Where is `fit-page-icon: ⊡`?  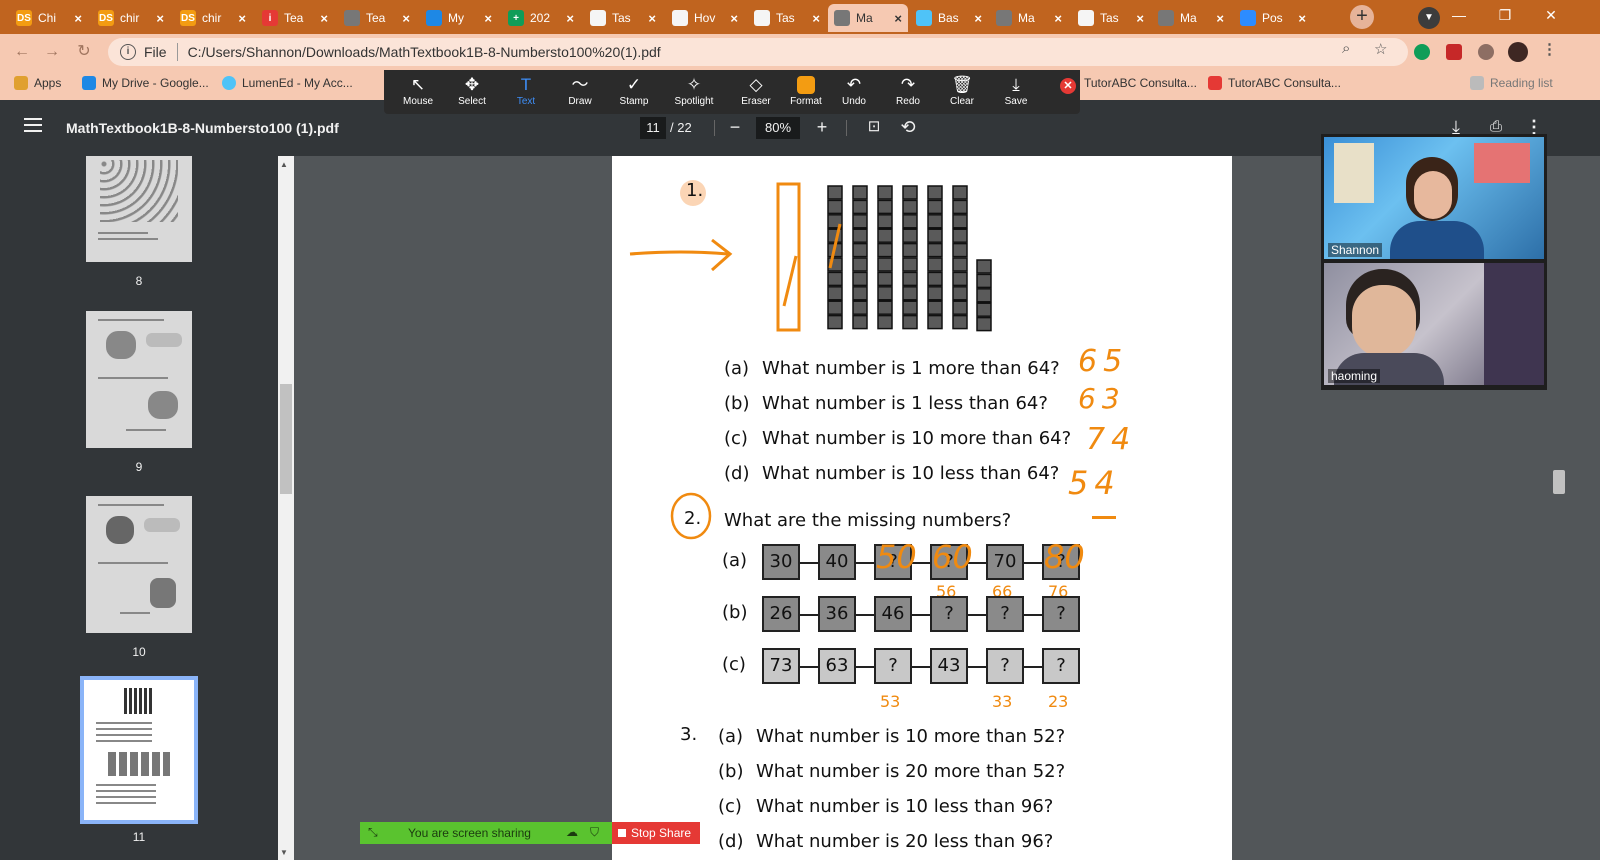
fit-page-icon: ⊡ is located at coordinates (874, 128).